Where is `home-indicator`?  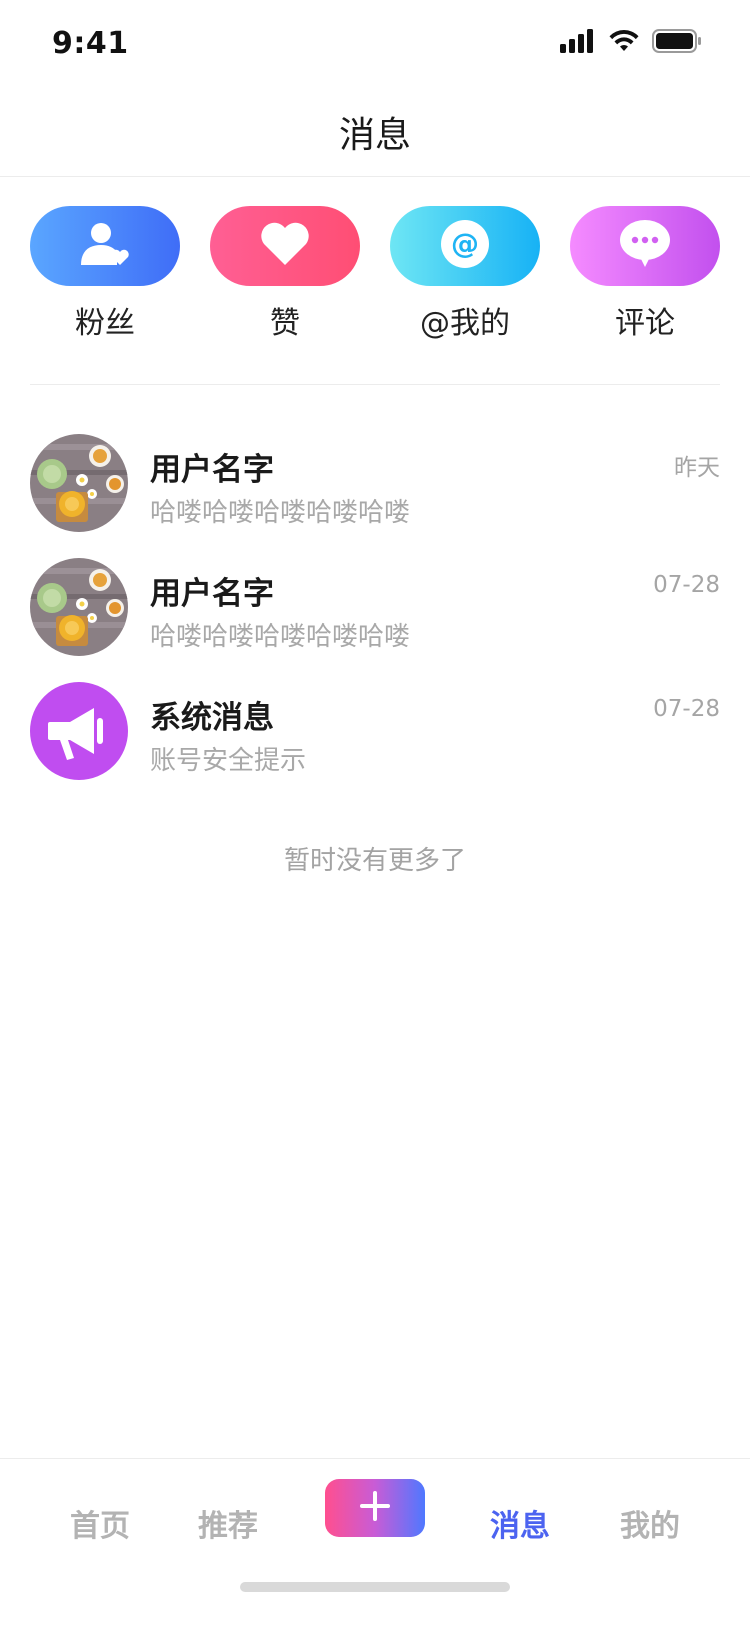
home-indicator is located at coordinates (375, 1587).